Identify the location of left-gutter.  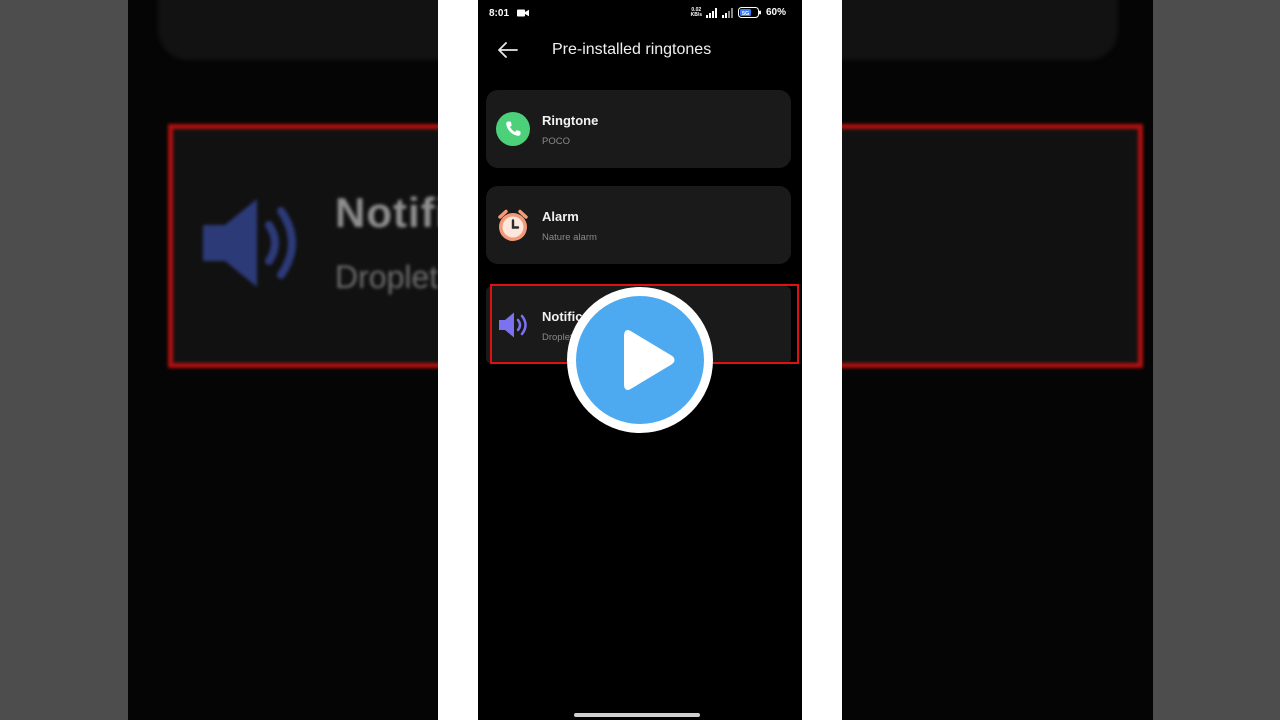
(64, 360).